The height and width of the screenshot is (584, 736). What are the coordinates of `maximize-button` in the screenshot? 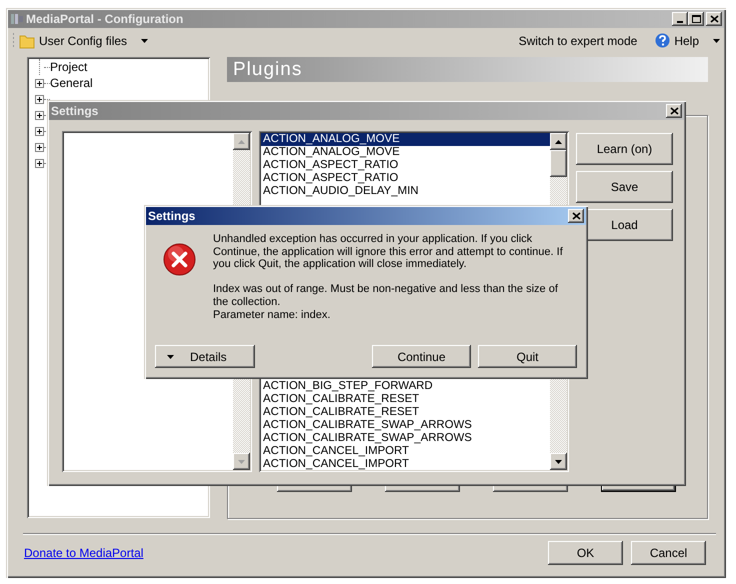 It's located at (696, 19).